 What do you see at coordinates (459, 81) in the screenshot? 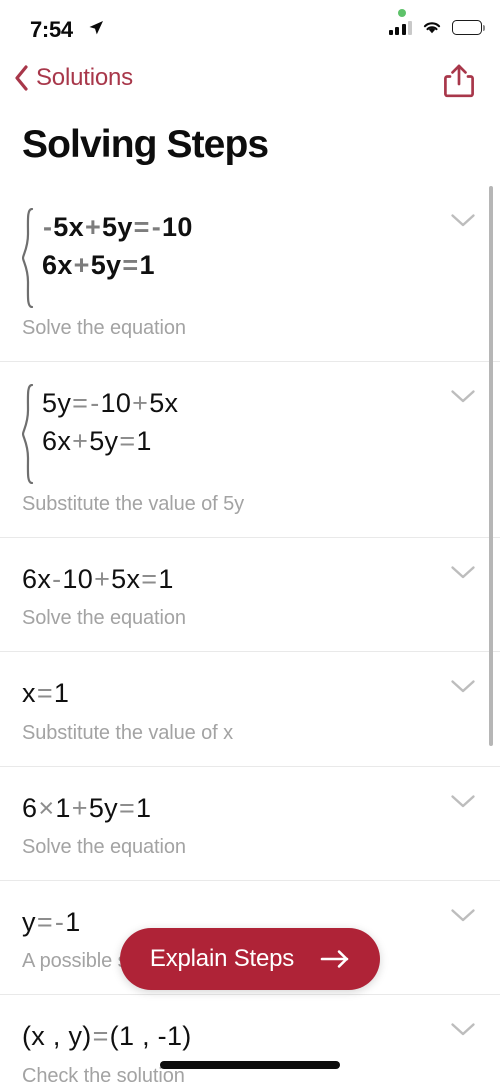
I see `share-icon` at bounding box center [459, 81].